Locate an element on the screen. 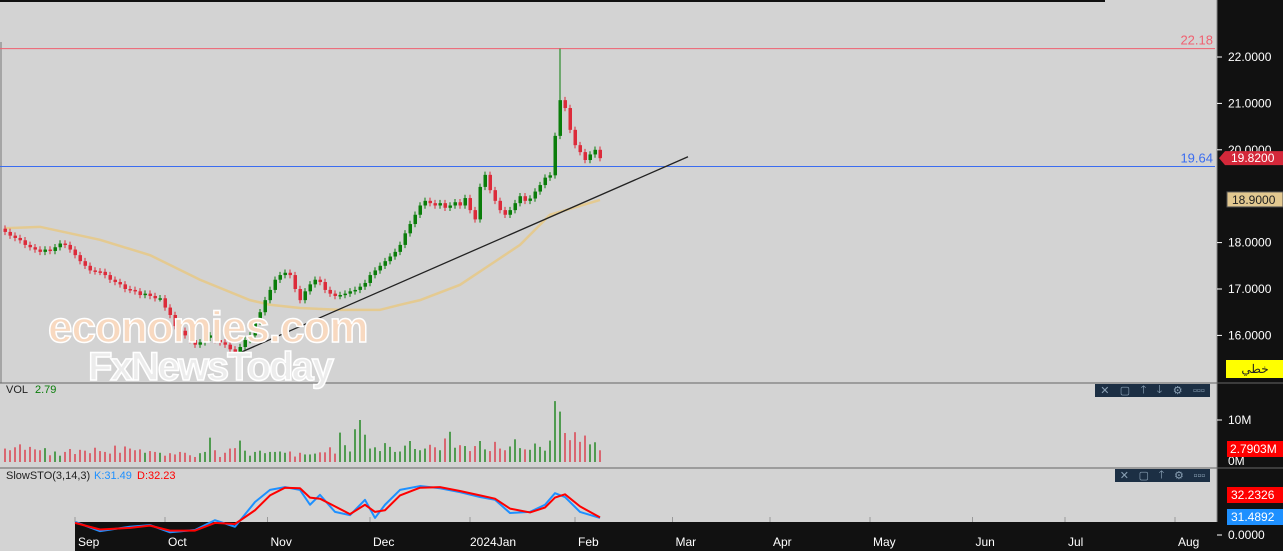  stoch-k-tag-value: 31.4892 is located at coordinates (1253, 517).